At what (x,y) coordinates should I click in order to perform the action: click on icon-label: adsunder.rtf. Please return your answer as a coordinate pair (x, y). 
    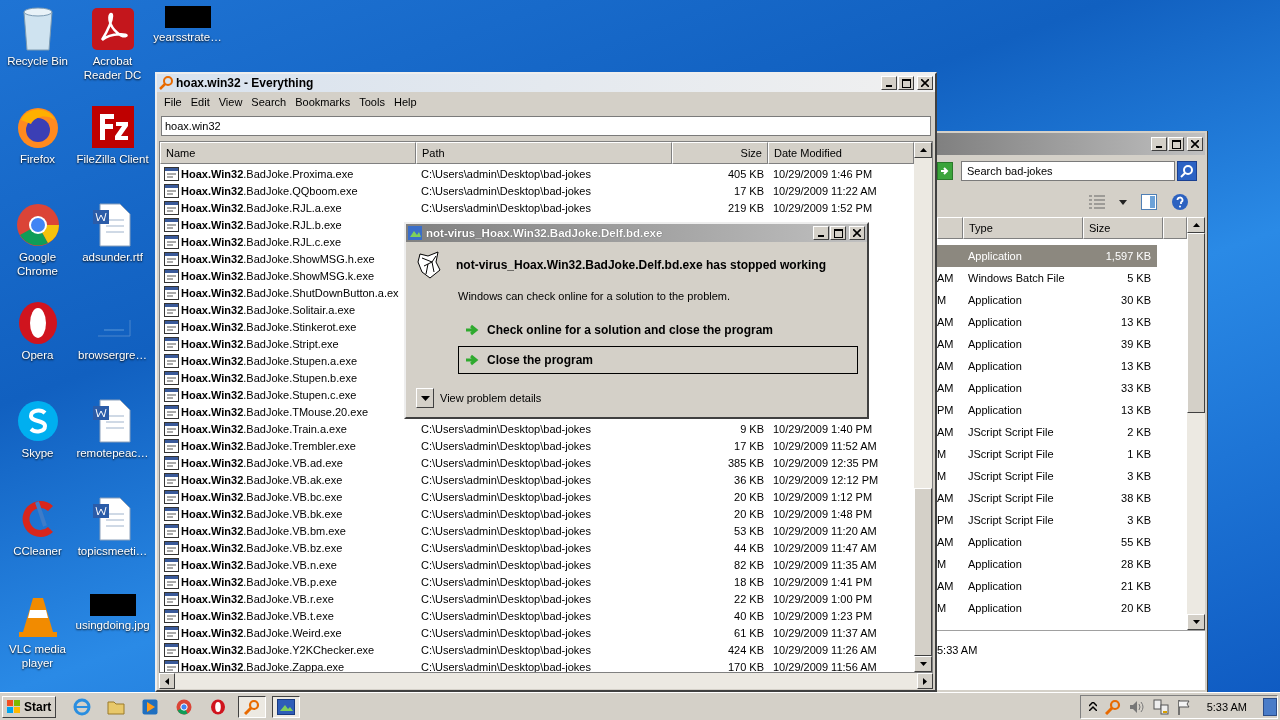
    Looking at the image, I should click on (112, 257).